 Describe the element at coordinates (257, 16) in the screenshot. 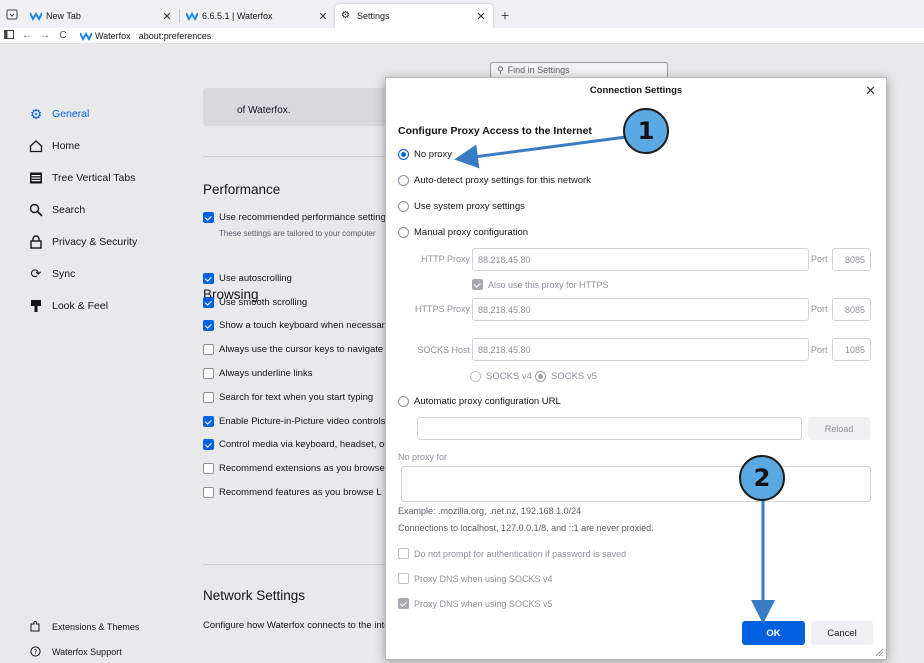

I see `tab-waterfox-release: 6.6.5.1 | Waterfox ✕` at that location.